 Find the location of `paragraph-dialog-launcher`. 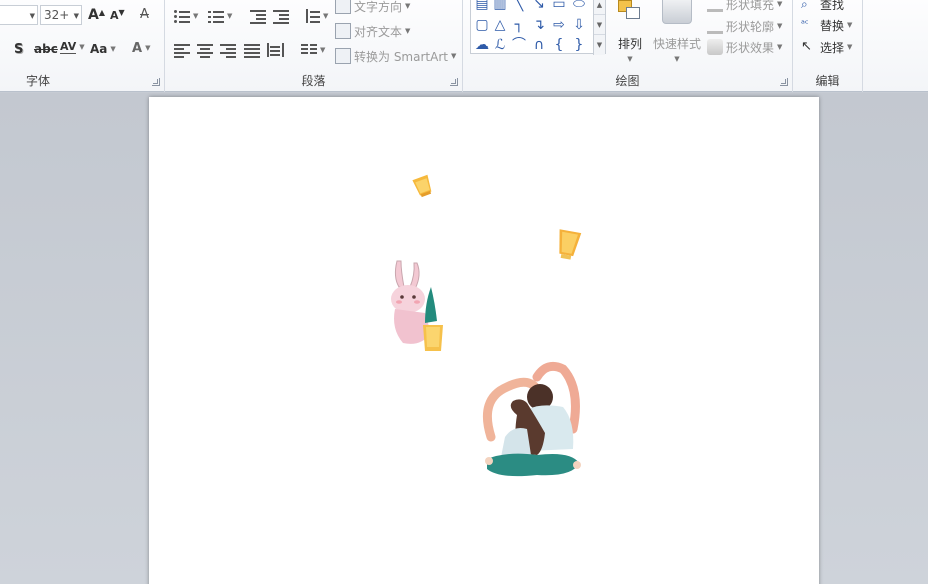

paragraph-dialog-launcher is located at coordinates (454, 82).